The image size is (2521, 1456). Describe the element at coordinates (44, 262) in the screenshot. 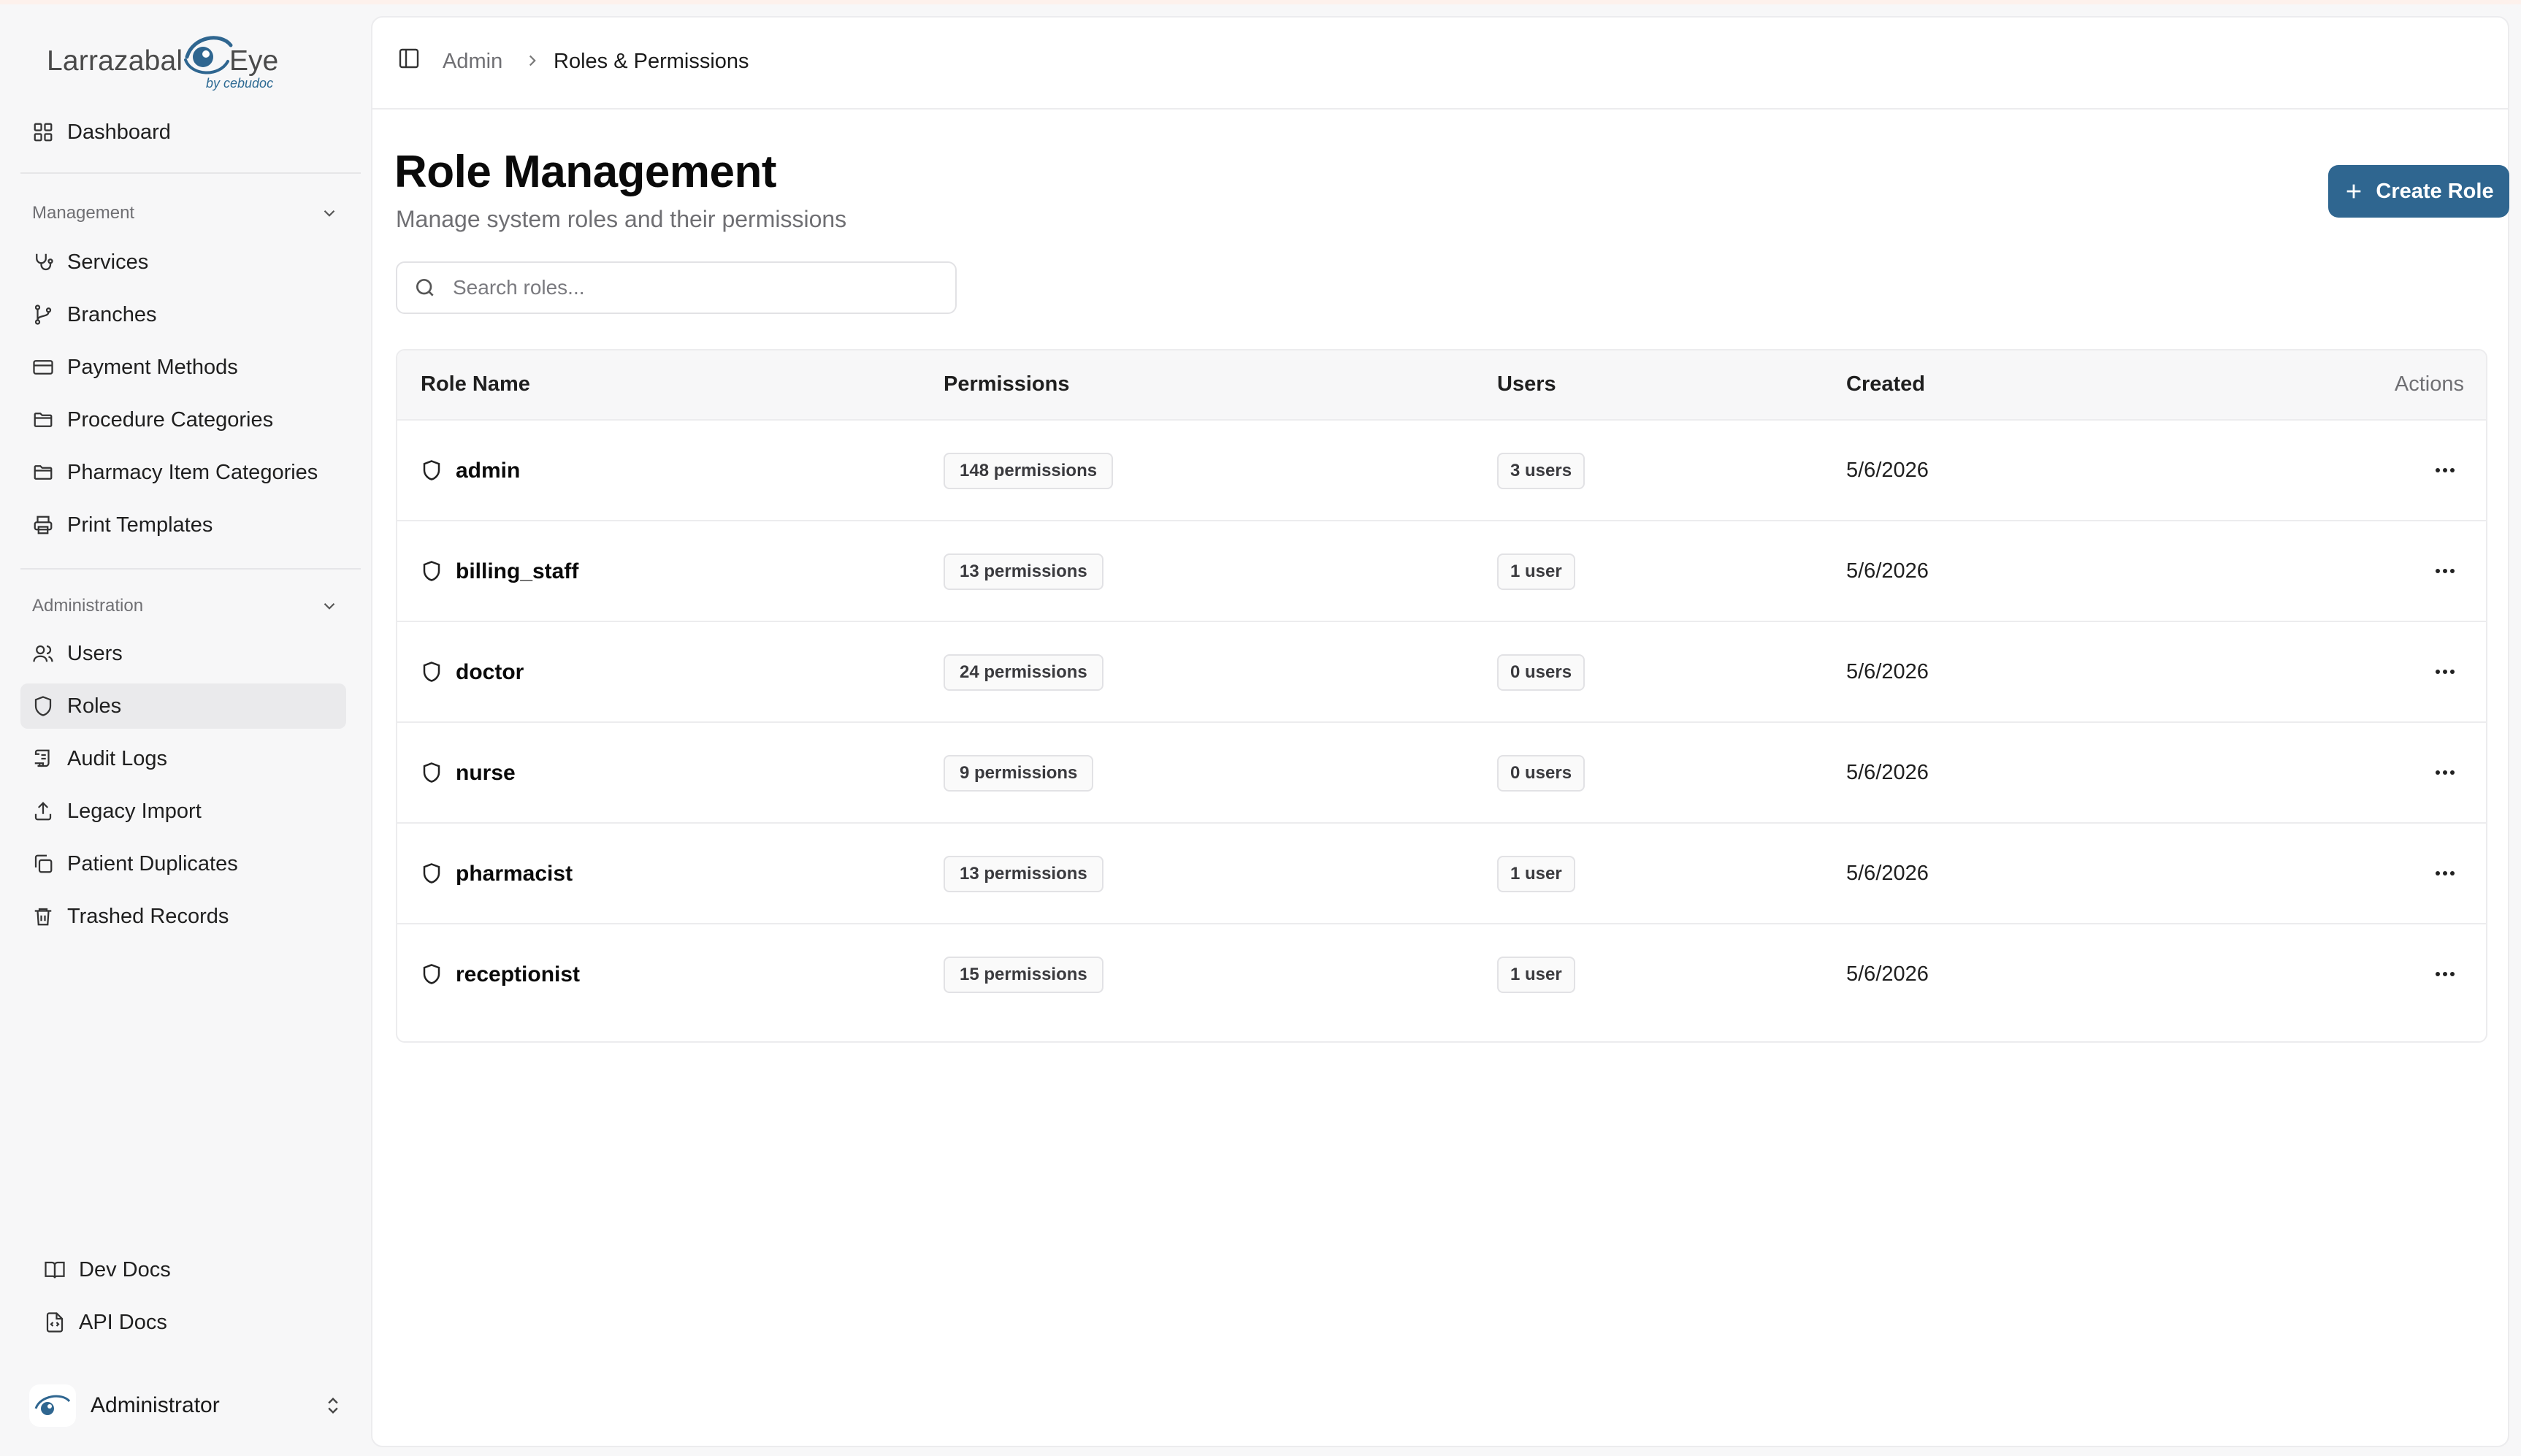

I see `stethoscope-icon` at that location.